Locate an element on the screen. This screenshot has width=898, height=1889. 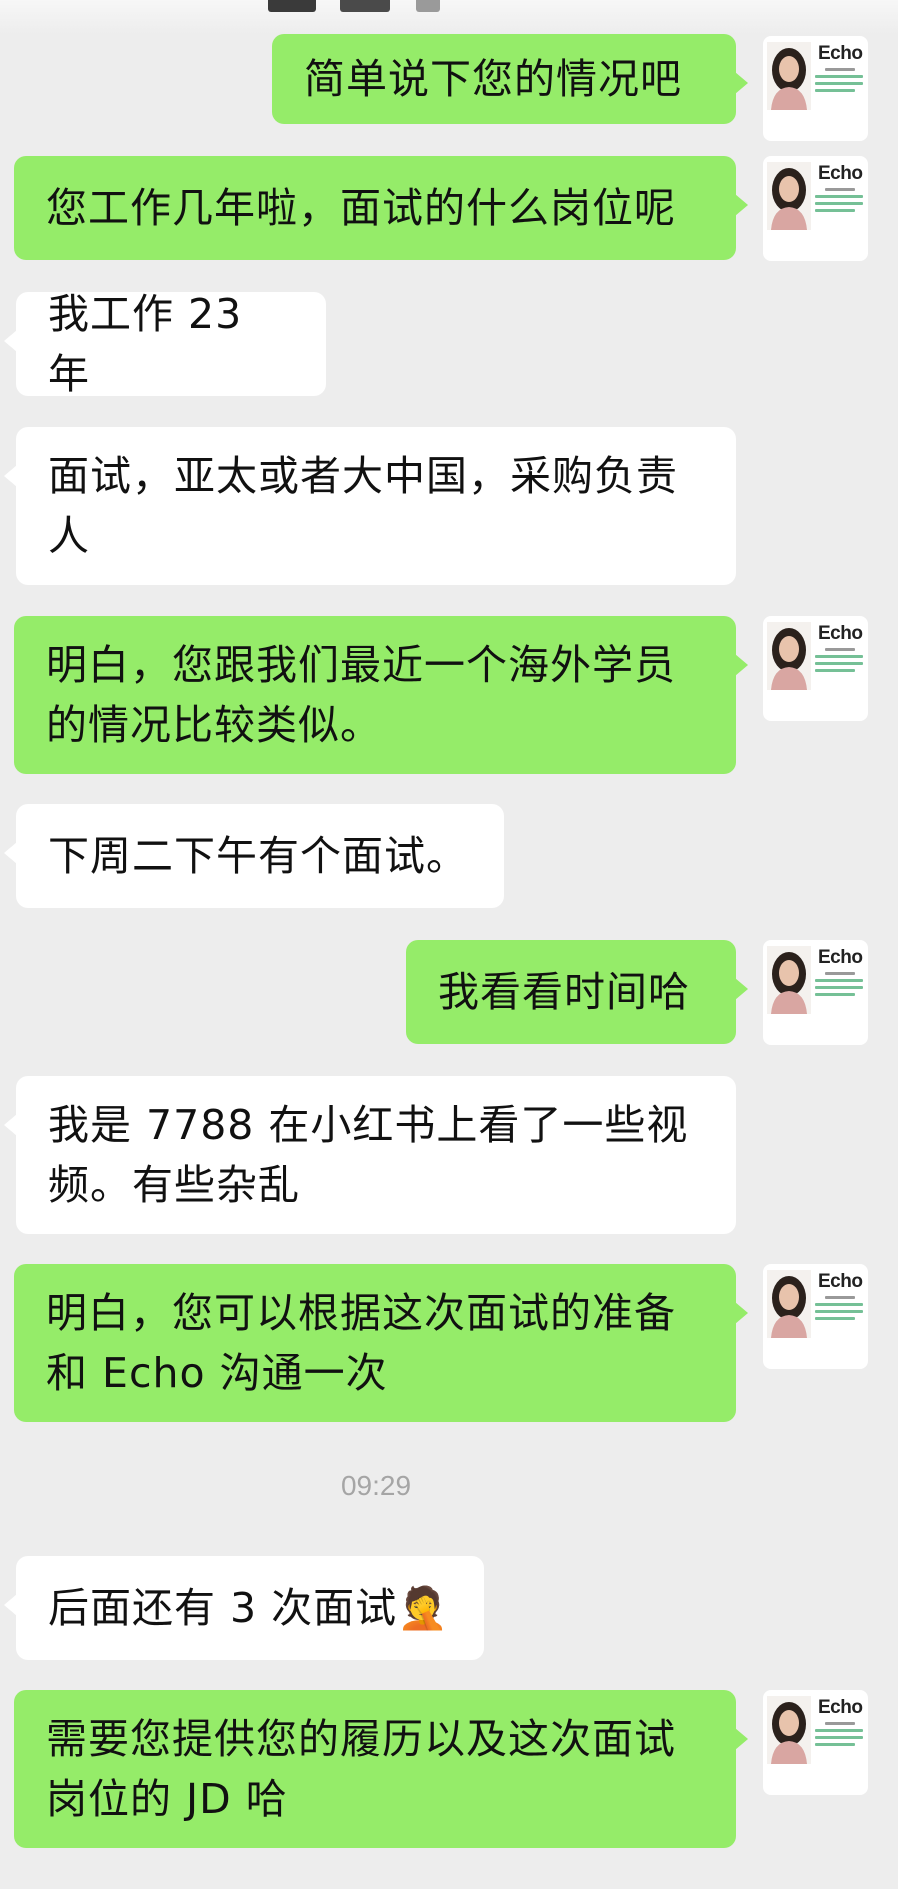
message-text: 我看看时间哈 is located at coordinates (564, 992).